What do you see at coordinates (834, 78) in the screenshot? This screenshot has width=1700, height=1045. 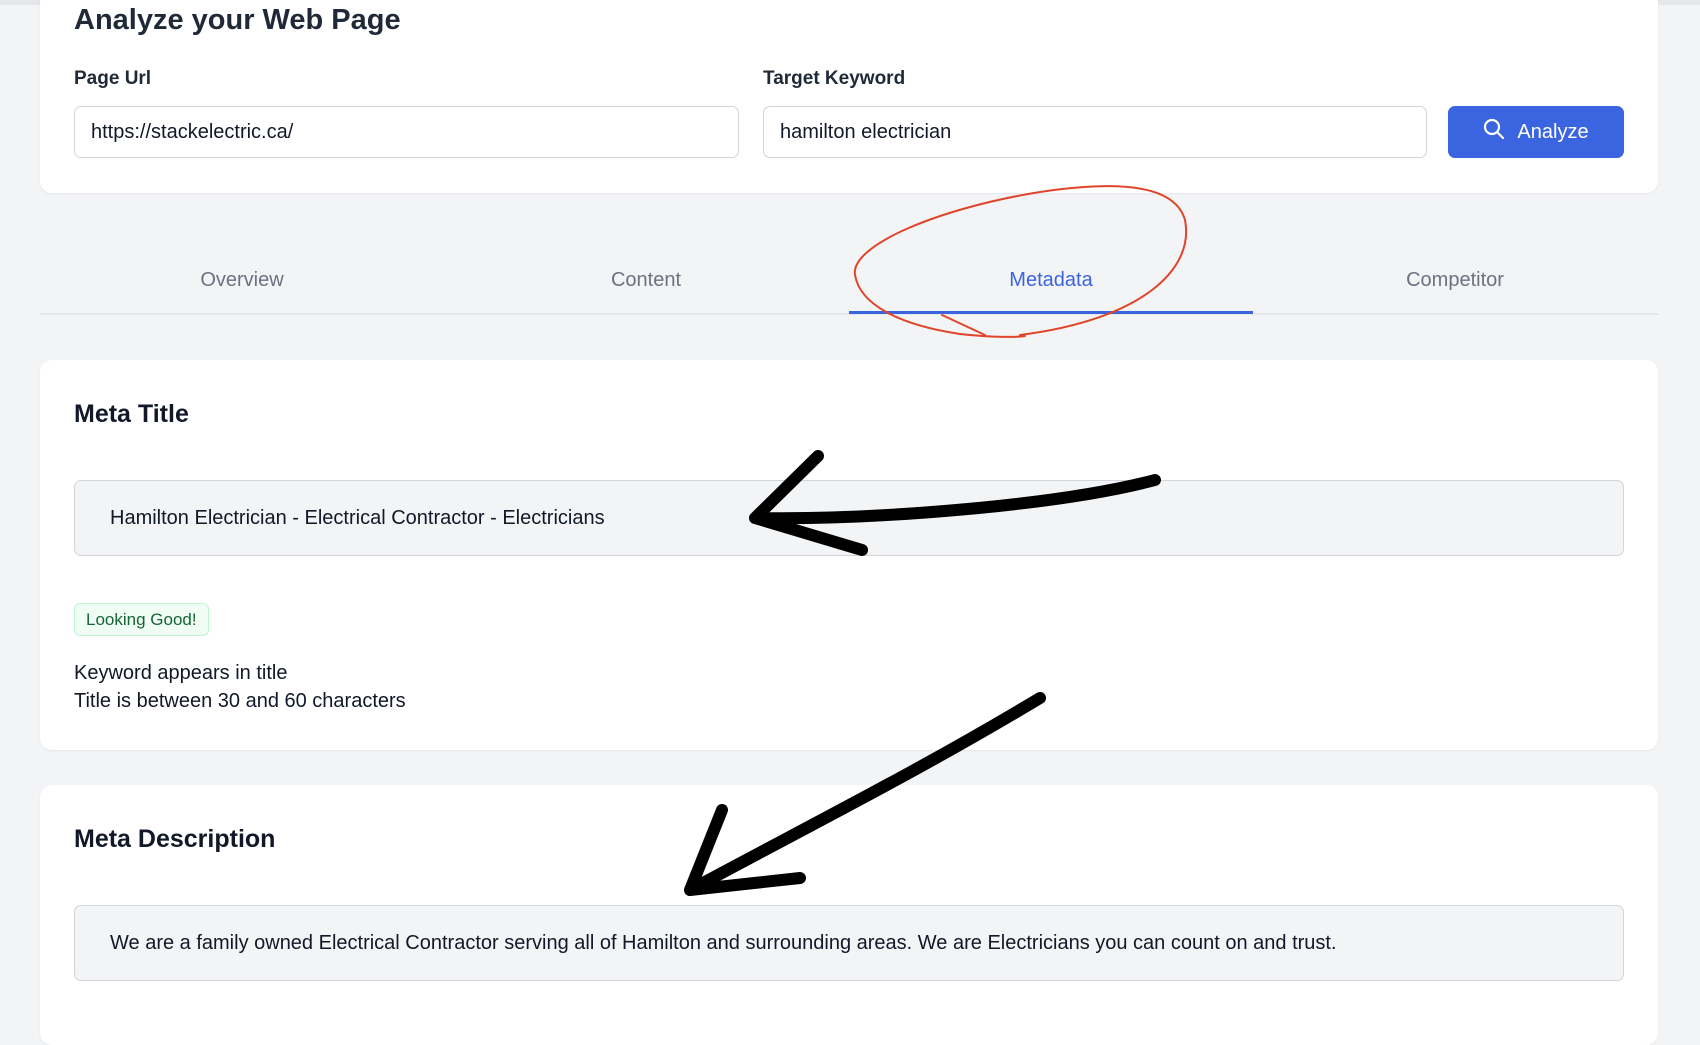 I see `target-keyword-label: Target Keyword` at bounding box center [834, 78].